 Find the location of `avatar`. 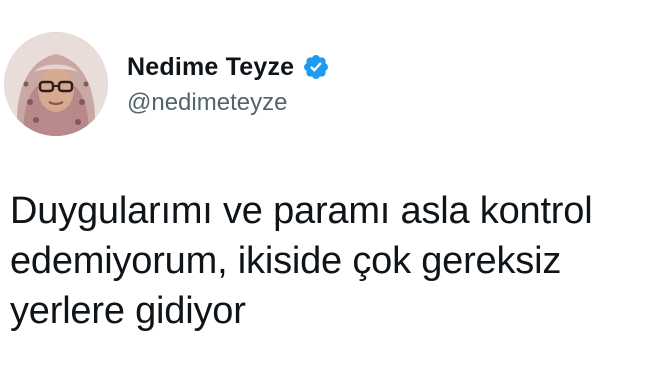

avatar is located at coordinates (56, 84).